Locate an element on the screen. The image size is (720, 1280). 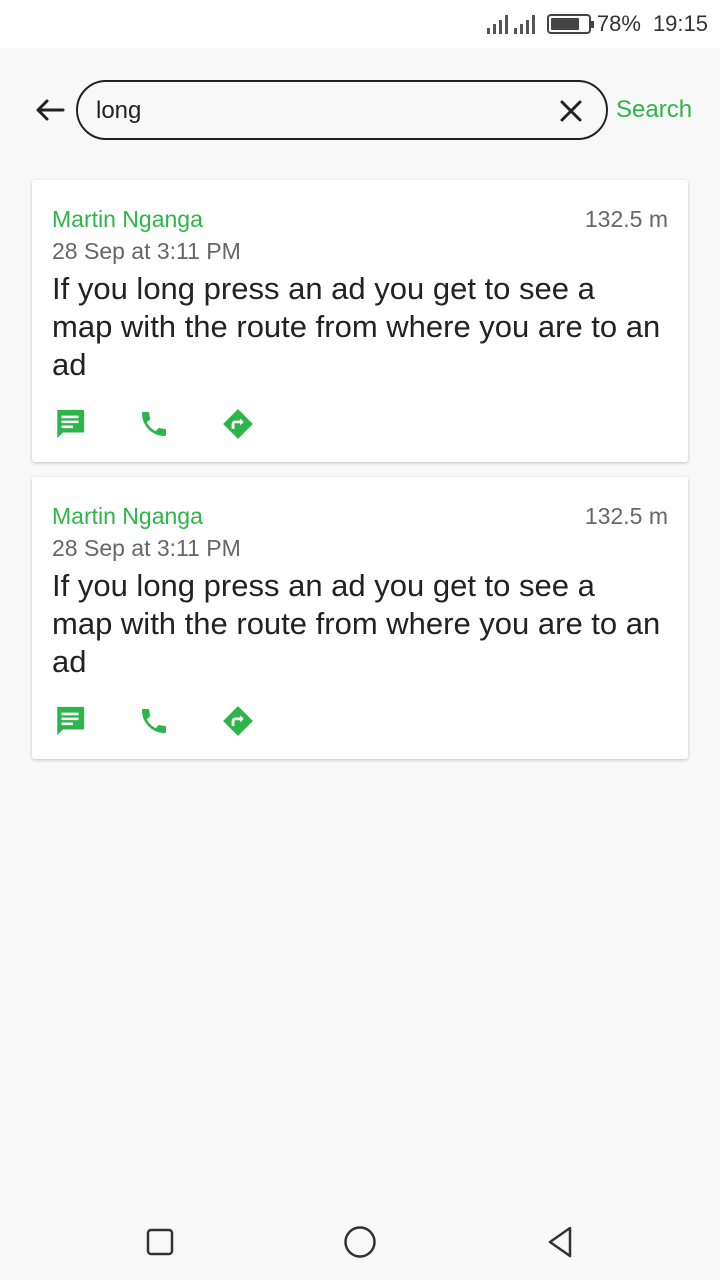
back-button is located at coordinates (50, 110).